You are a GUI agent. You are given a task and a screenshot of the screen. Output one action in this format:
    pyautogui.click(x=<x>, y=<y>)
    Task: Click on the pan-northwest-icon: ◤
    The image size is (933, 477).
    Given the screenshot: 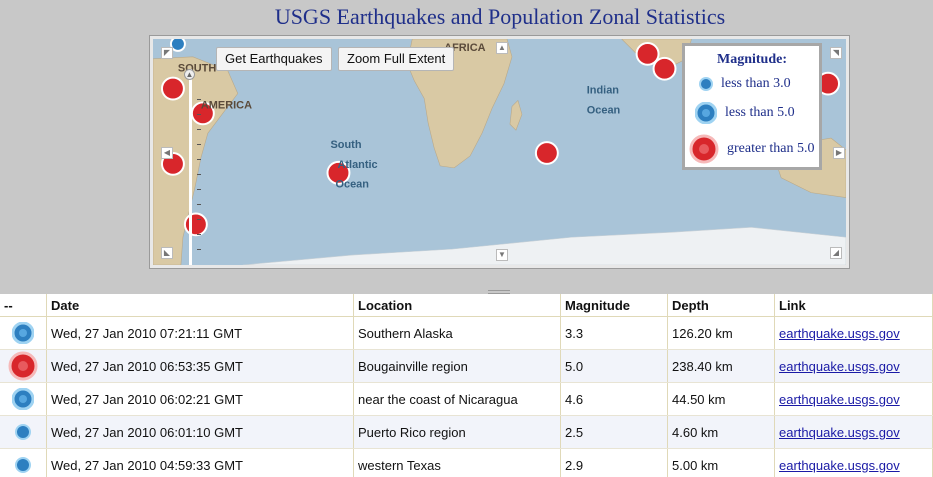 What is the action you would take?
    pyautogui.click(x=167, y=53)
    